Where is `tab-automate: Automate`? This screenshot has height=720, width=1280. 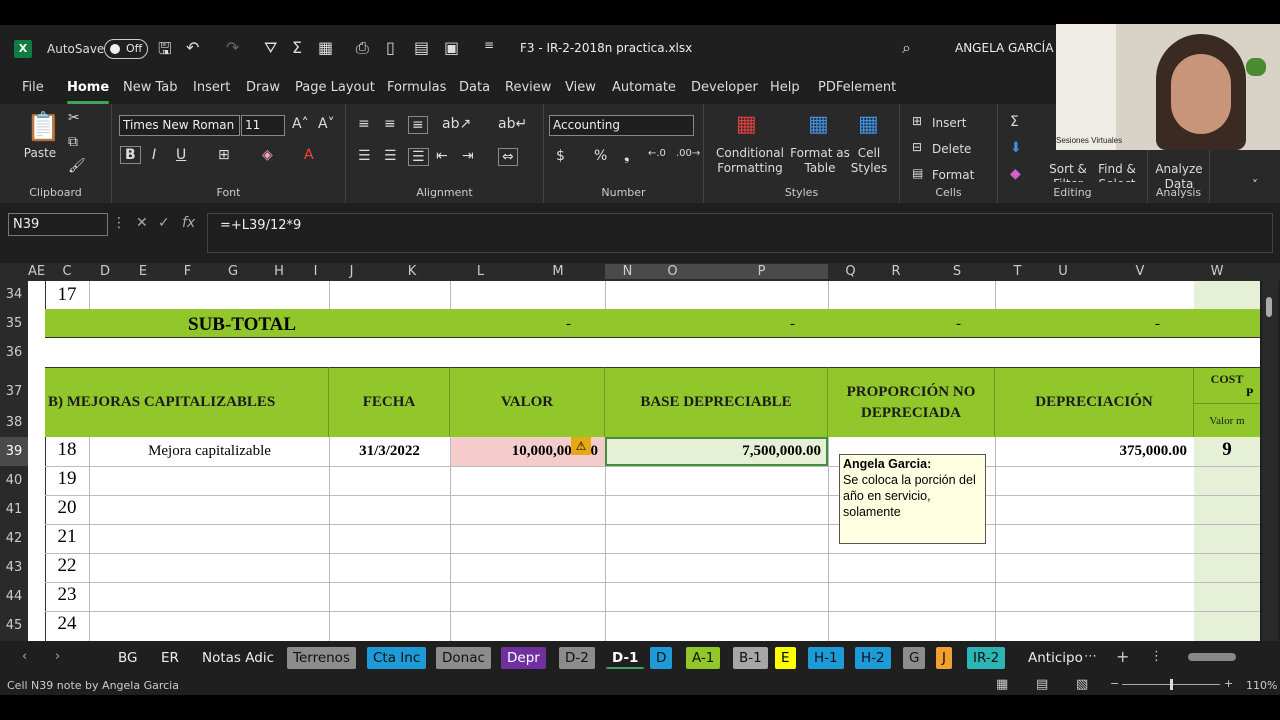
tab-automate: Automate is located at coordinates (644, 87).